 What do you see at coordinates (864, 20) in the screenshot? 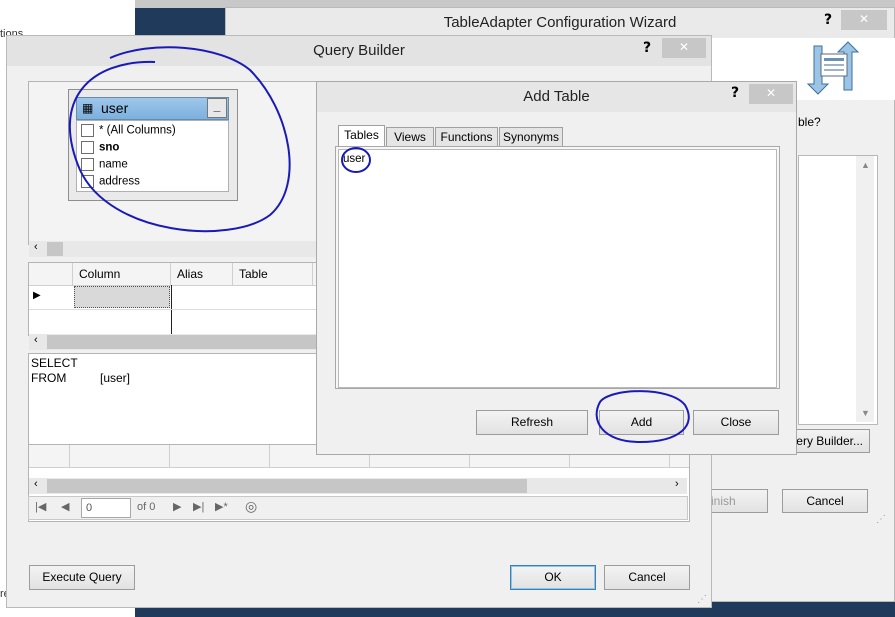
I see `wizard-close-button: ✕` at bounding box center [864, 20].